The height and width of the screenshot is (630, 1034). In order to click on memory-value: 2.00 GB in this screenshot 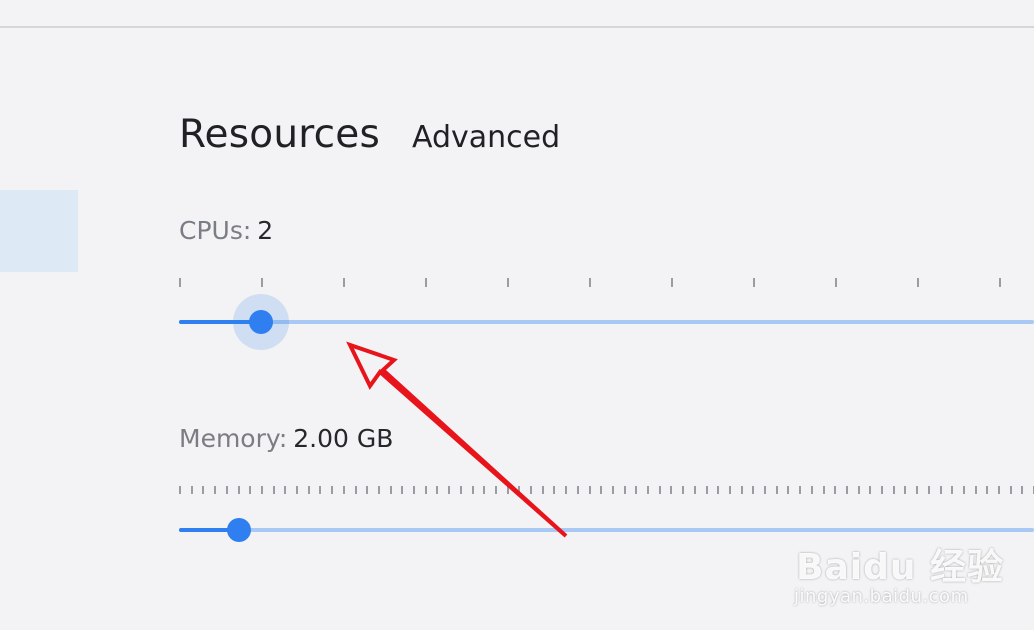, I will do `click(343, 438)`.